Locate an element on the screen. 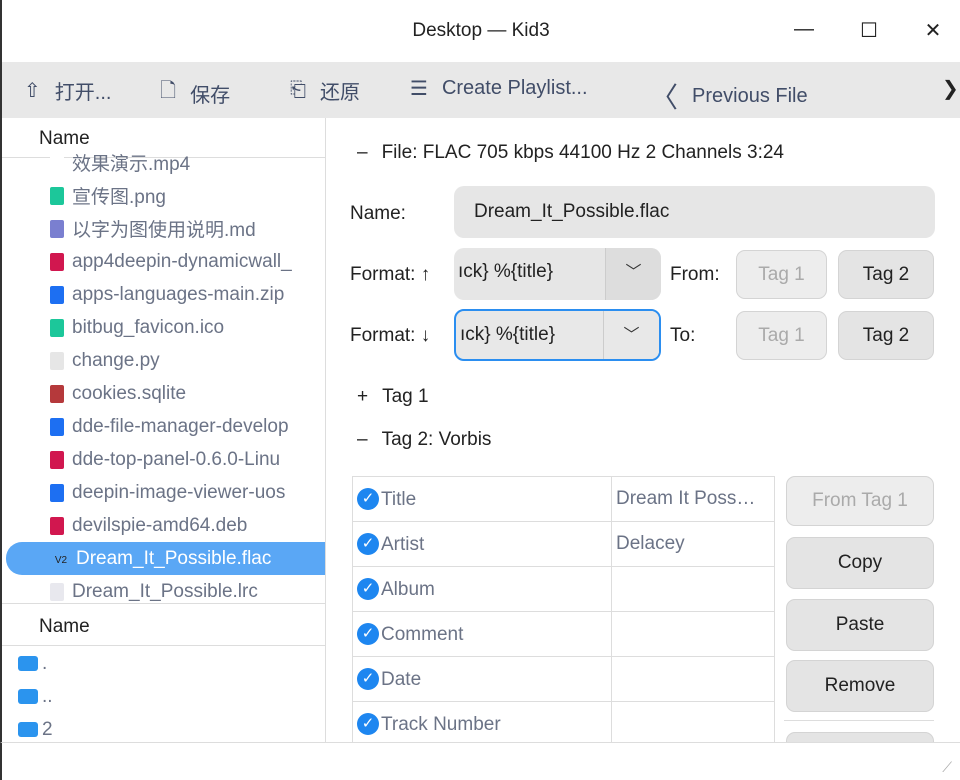 The height and width of the screenshot is (780, 960). dir-name: 2 is located at coordinates (47, 729).